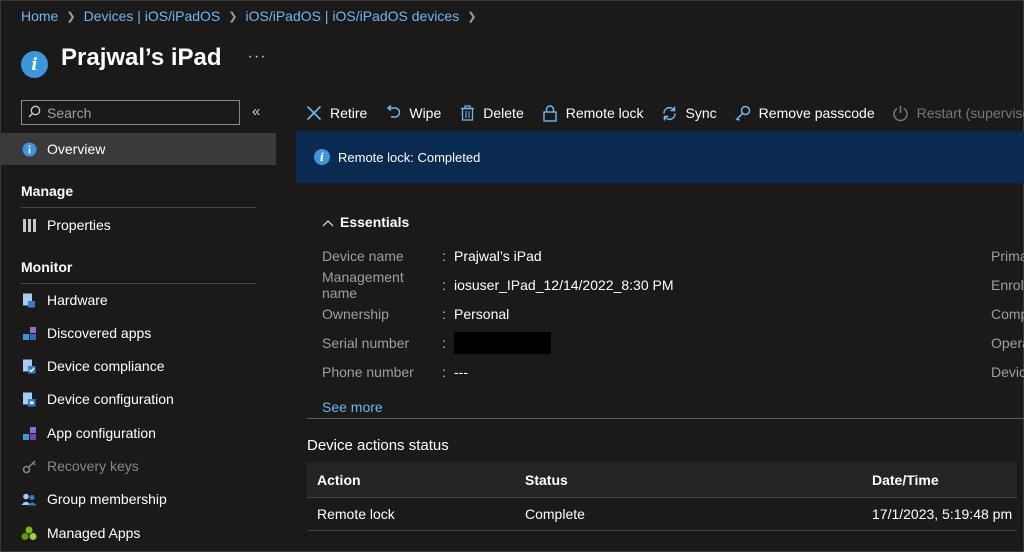  I want to click on page-title: Prajwal’s iPad, so click(141, 57).